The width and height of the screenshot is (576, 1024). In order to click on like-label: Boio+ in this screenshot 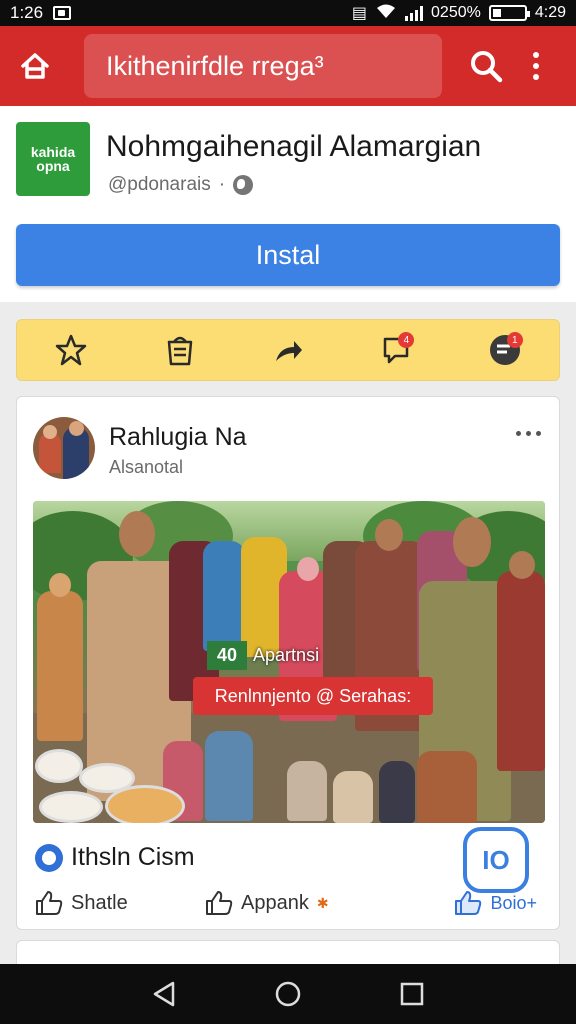, I will do `click(513, 902)`.